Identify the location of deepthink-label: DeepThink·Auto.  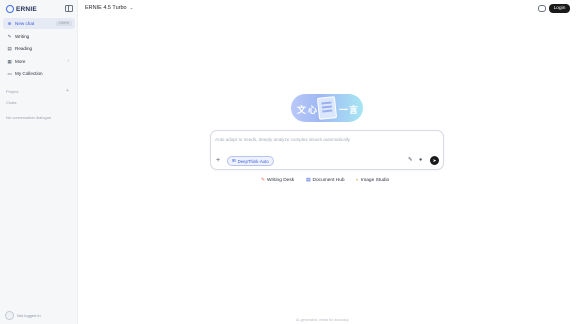
(253, 161).